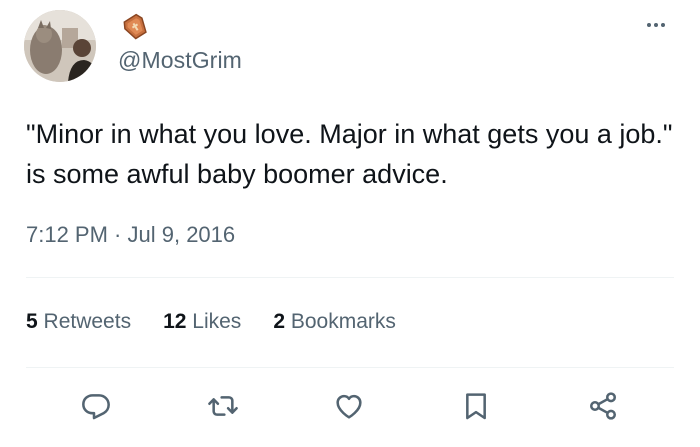 Image resolution: width=700 pixels, height=447 pixels. What do you see at coordinates (343, 321) in the screenshot?
I see `bookmarks-label: Bookmarks` at bounding box center [343, 321].